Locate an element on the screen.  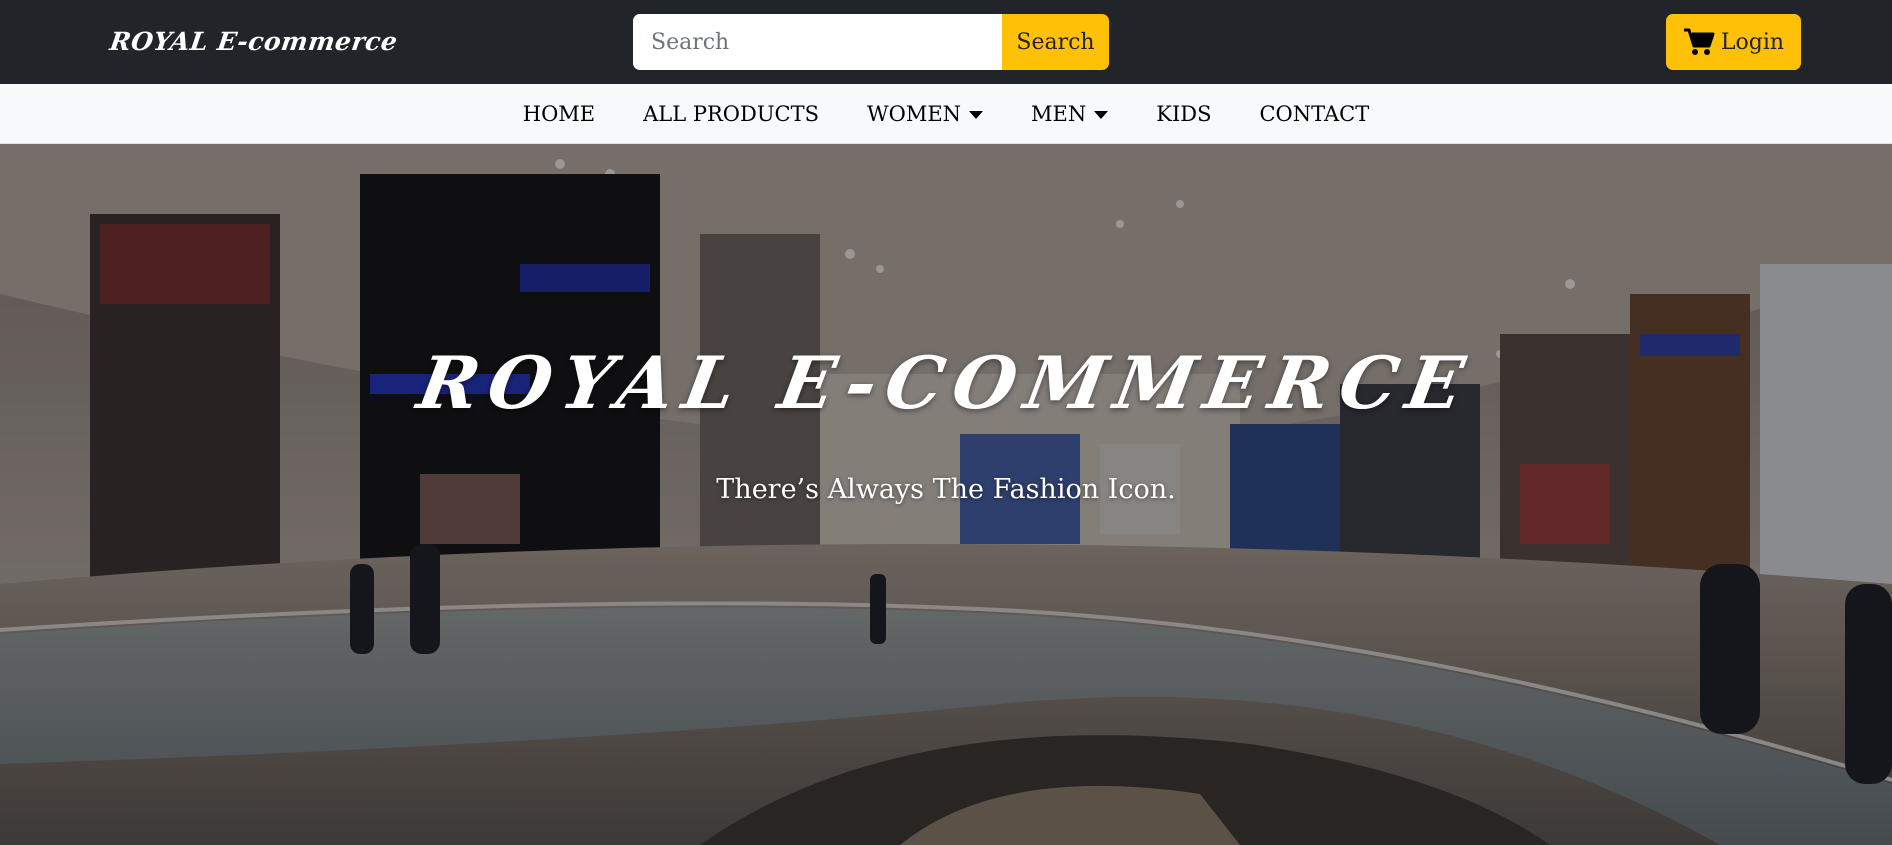
top-header: ROYAL E-commerce Search Login is located at coordinates (946, 42).